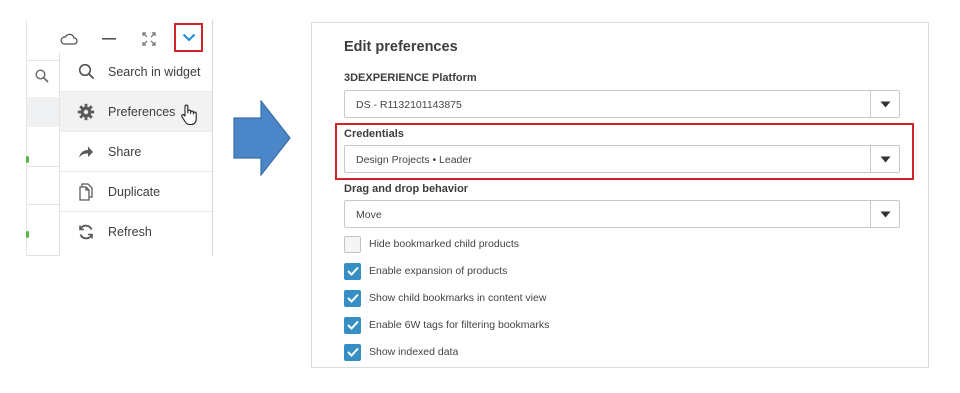  What do you see at coordinates (188, 37) in the screenshot?
I see `chevron-down-icon` at bounding box center [188, 37].